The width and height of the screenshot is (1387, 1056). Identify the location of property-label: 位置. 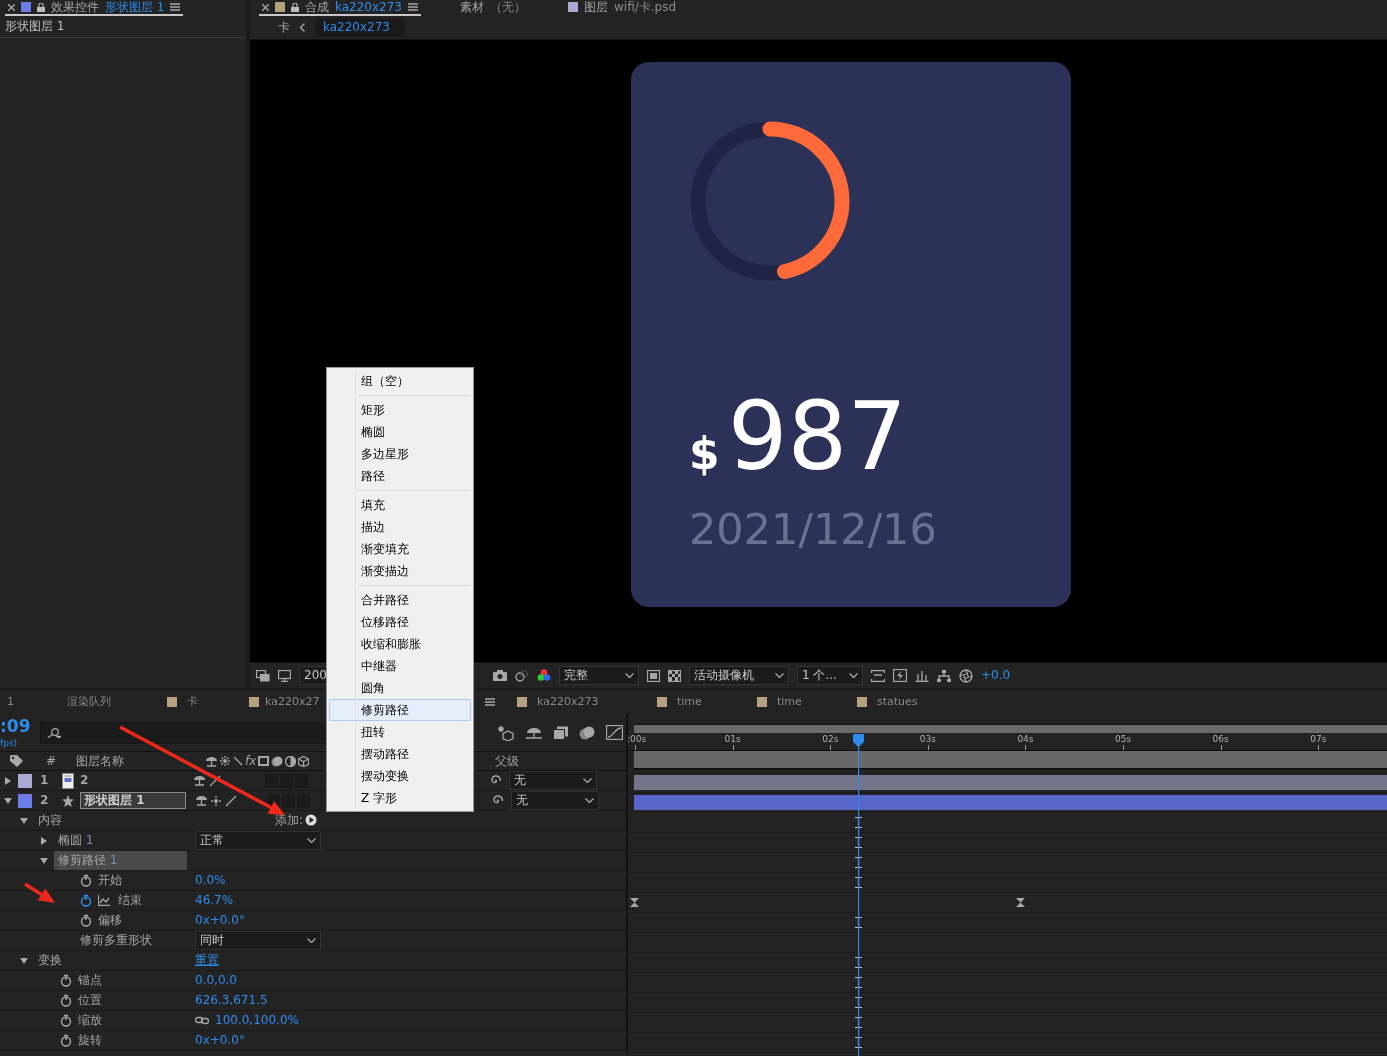
(90, 1000).